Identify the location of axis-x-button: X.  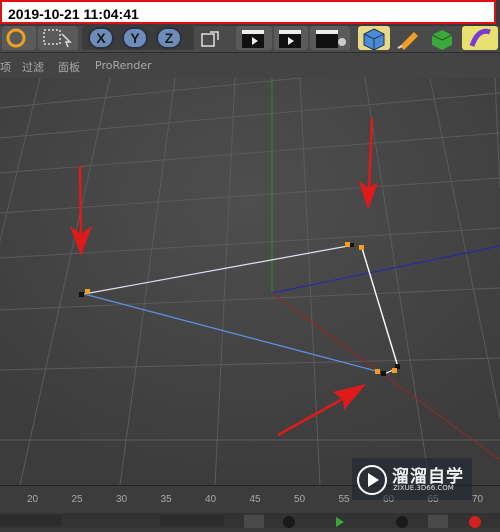
(101, 38).